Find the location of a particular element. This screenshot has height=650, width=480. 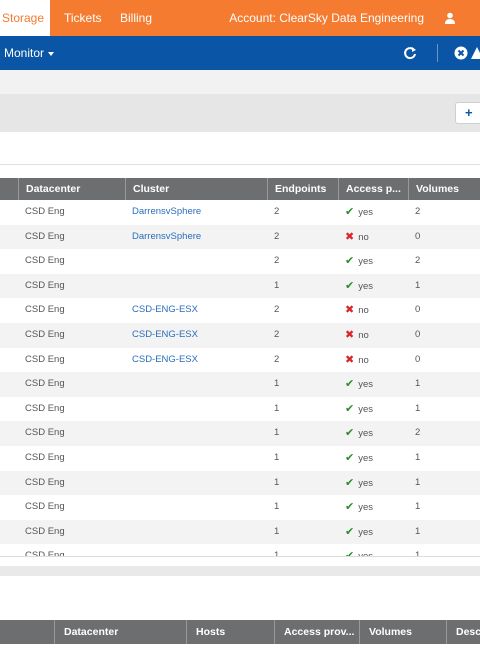

add-button-label: + is located at coordinates (469, 112).